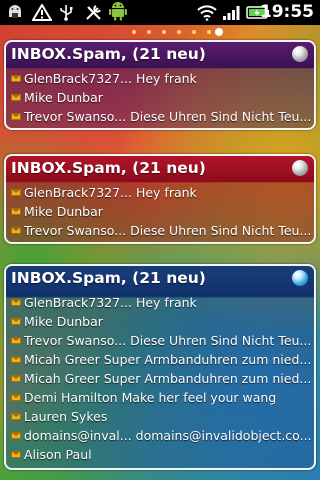 The width and height of the screenshot is (320, 480). Describe the element at coordinates (15, 12) in the screenshot. I see `android-usb-icon` at that location.